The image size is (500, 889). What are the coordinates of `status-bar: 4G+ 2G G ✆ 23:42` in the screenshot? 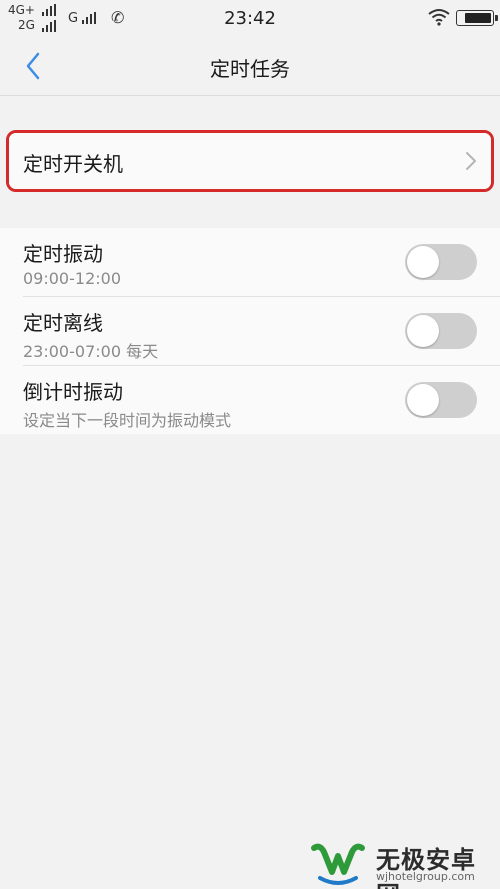 It's located at (250, 18).